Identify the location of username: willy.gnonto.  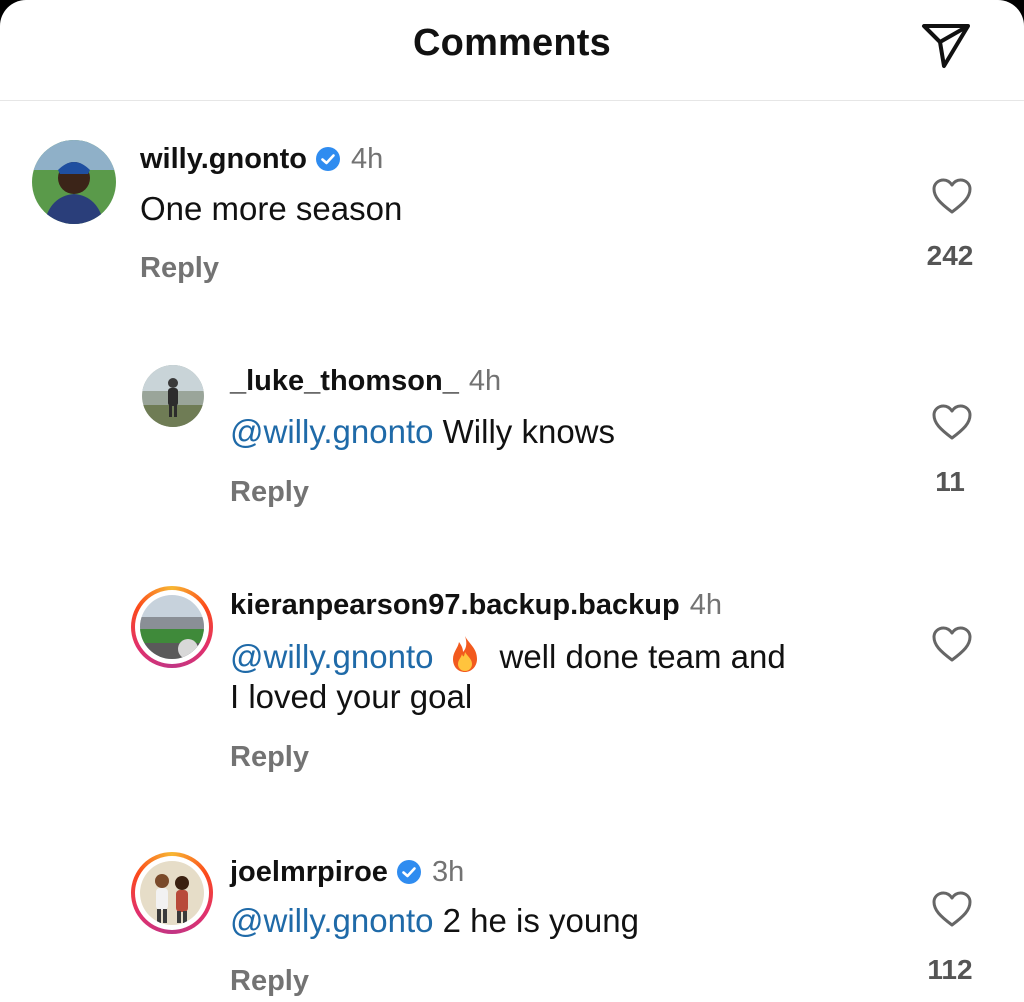
(223, 159).